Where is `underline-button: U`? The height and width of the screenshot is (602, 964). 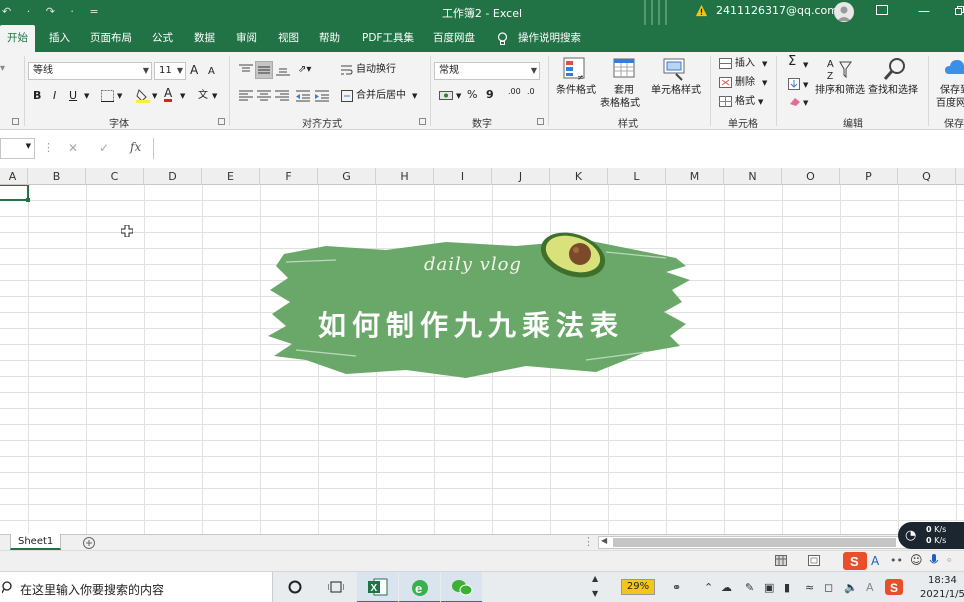
underline-button: U is located at coordinates (73, 96).